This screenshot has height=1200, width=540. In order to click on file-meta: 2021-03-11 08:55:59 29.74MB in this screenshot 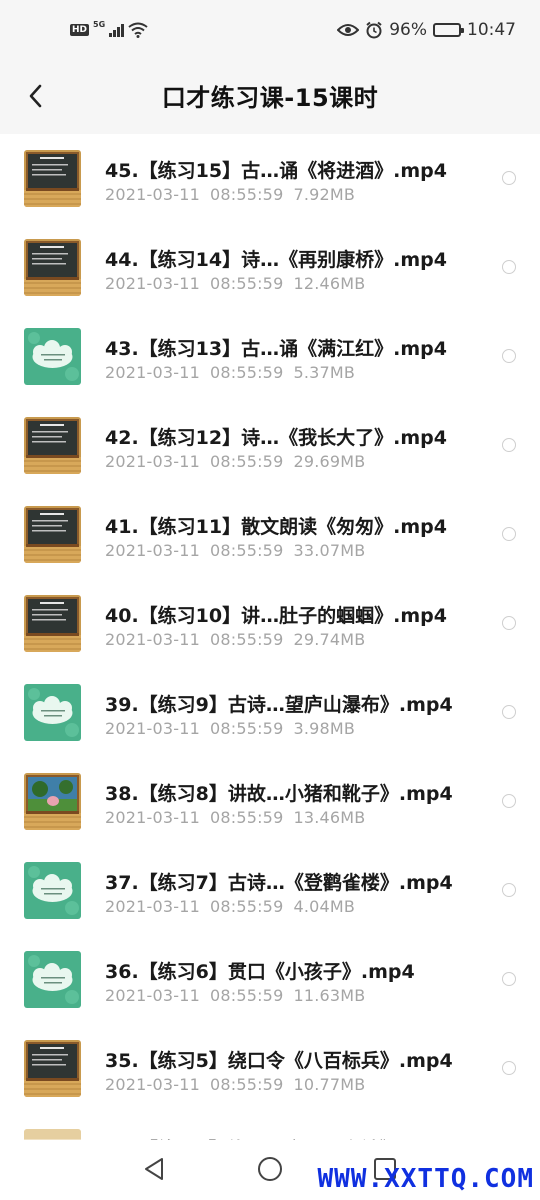, I will do `click(235, 639)`.